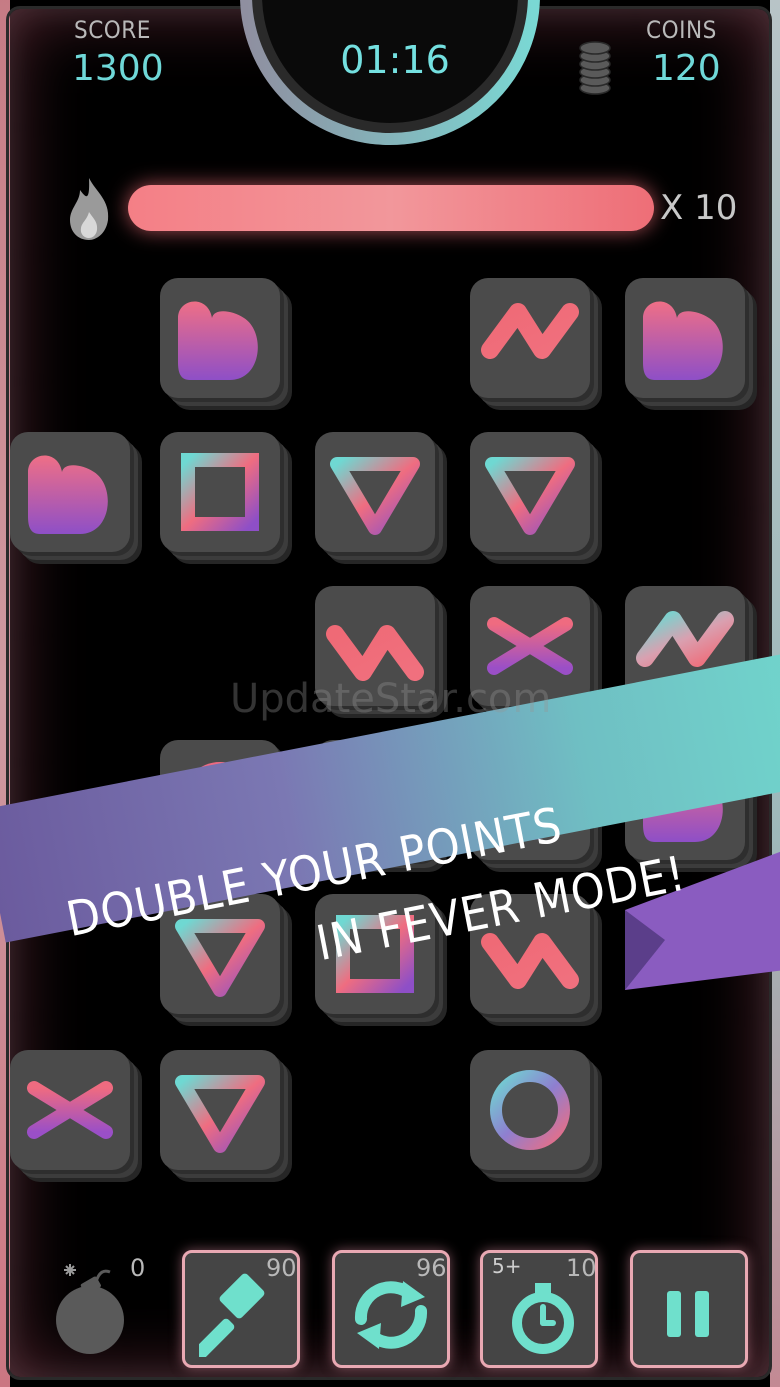  I want to click on pause-button, so click(689, 1309).